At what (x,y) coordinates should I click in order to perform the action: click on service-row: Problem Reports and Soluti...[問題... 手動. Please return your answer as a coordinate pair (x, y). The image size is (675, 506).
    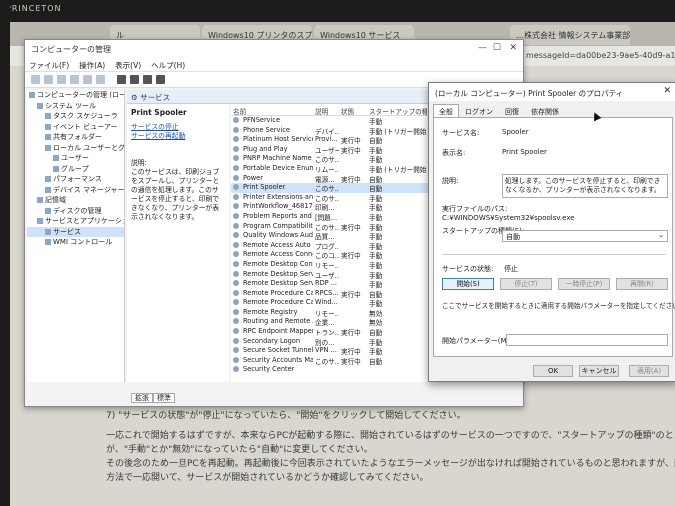
    Looking at the image, I should click on (331, 217).